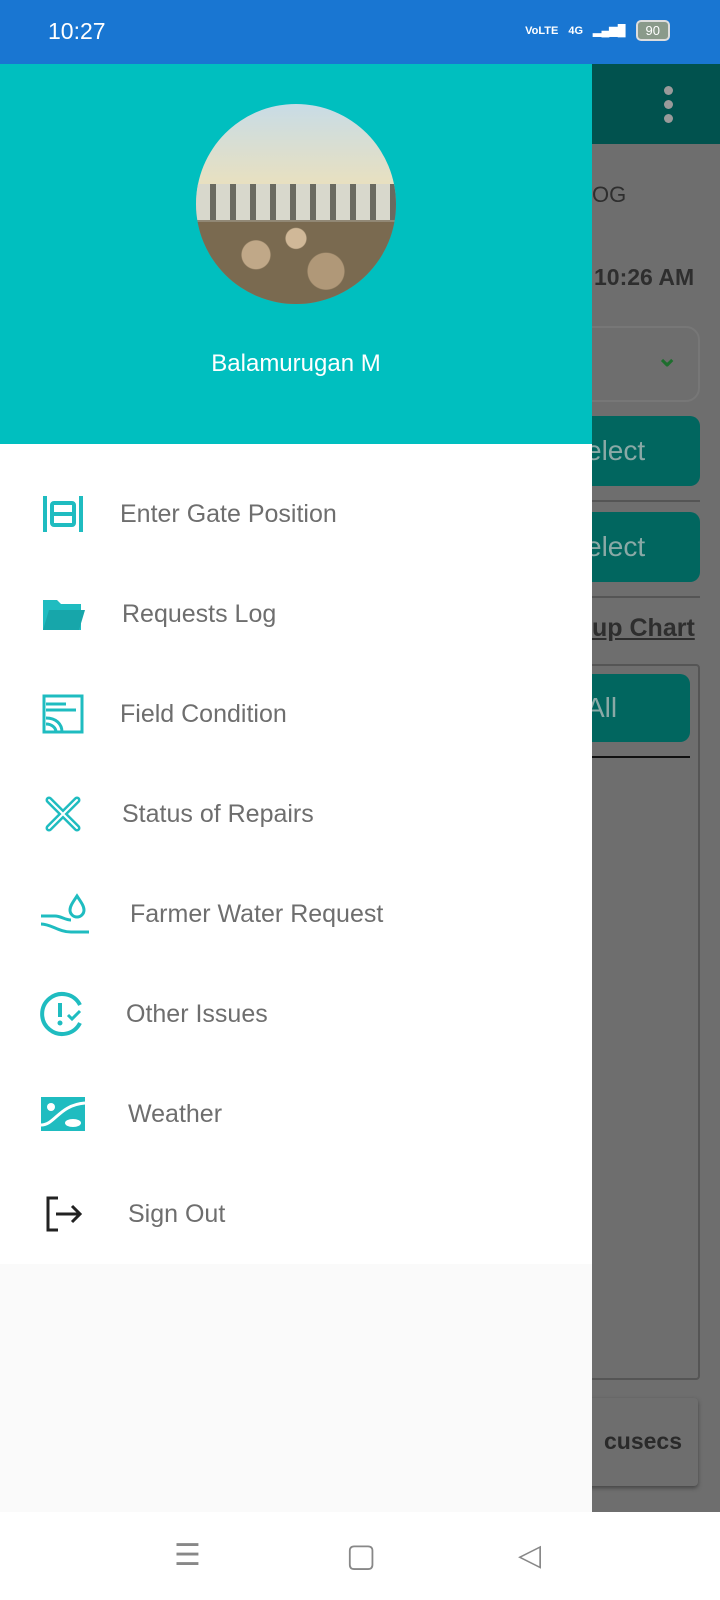 This screenshot has height=1600, width=720. What do you see at coordinates (197, 1013) in the screenshot?
I see `menu-item-label: Other Issues` at bounding box center [197, 1013].